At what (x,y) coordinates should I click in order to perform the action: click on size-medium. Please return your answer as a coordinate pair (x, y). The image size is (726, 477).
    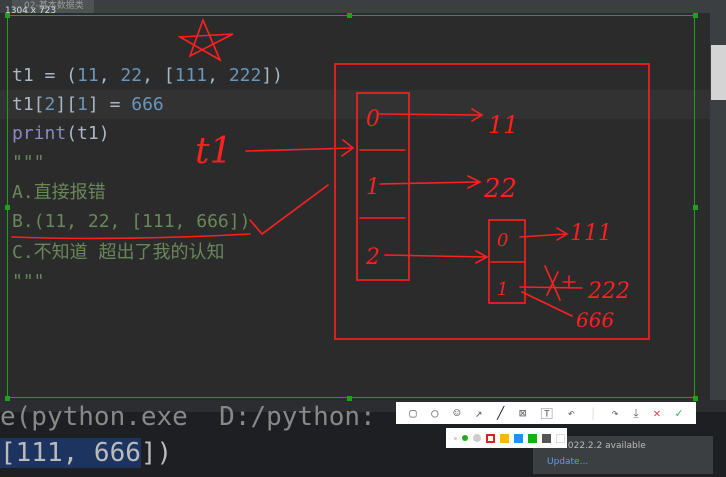
    Looking at the image, I should click on (465, 438).